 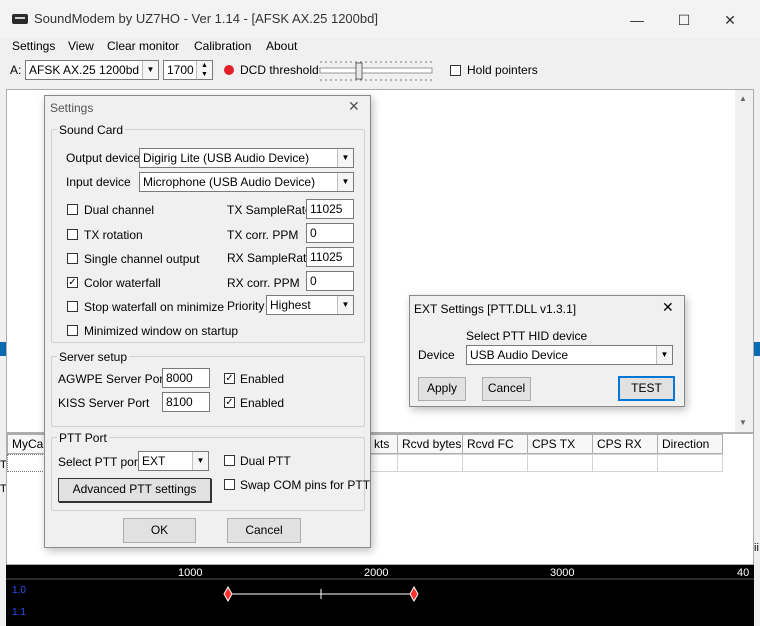 I want to click on dual-channel-checkbox, so click(x=72, y=209).